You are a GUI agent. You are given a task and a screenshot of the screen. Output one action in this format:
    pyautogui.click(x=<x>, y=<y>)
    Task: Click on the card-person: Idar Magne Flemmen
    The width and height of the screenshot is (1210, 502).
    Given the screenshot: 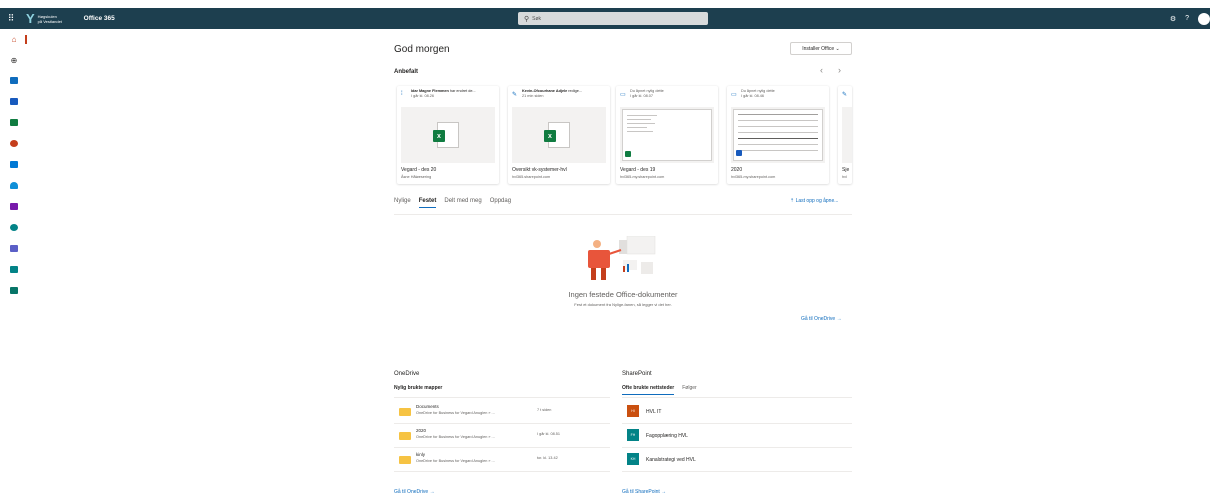 What is the action you would take?
    pyautogui.click(x=430, y=91)
    